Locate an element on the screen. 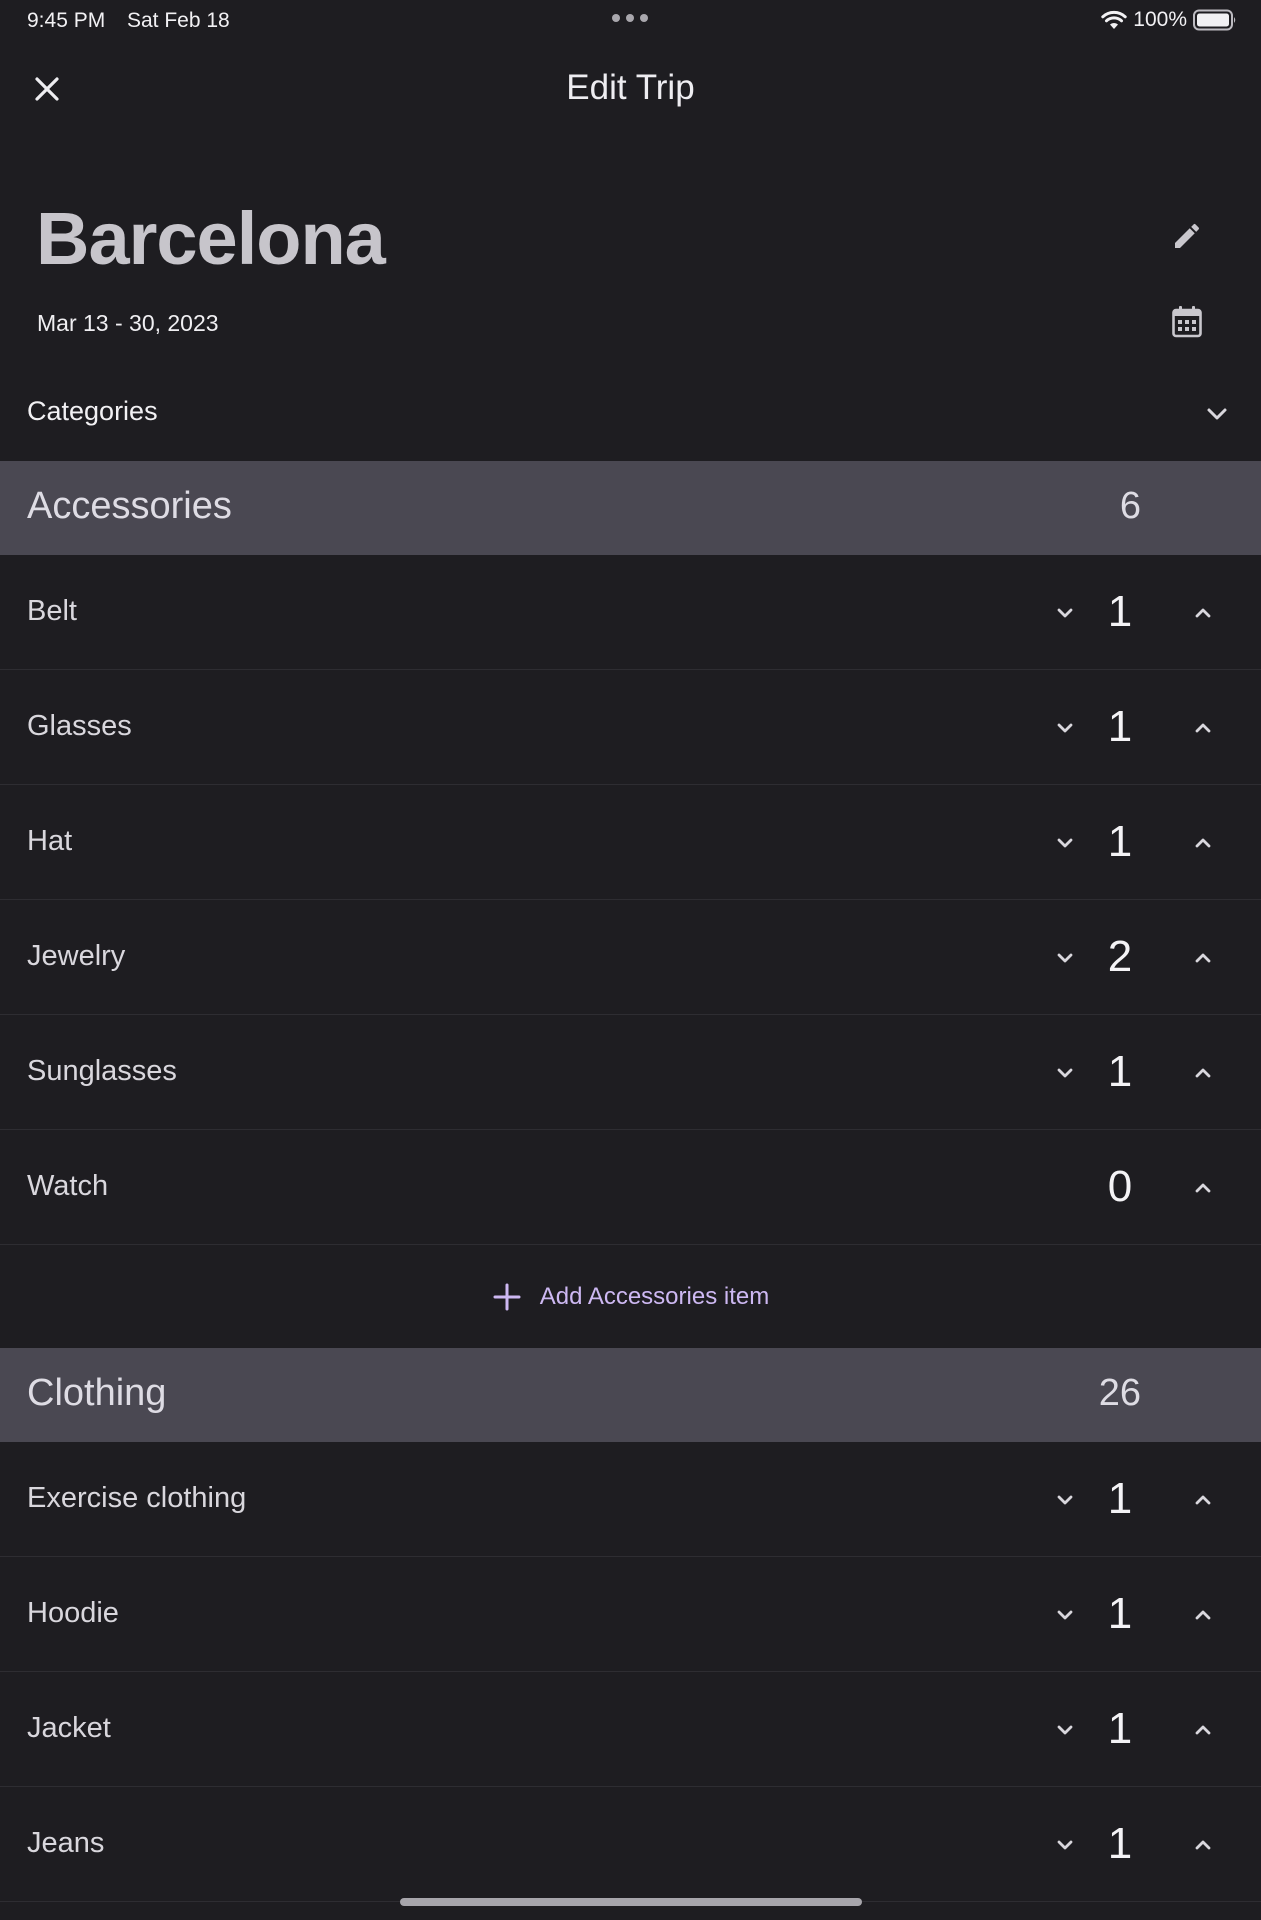 Image resolution: width=1261 pixels, height=1920 pixels. list-item: Watch 0 is located at coordinates (630, 1187).